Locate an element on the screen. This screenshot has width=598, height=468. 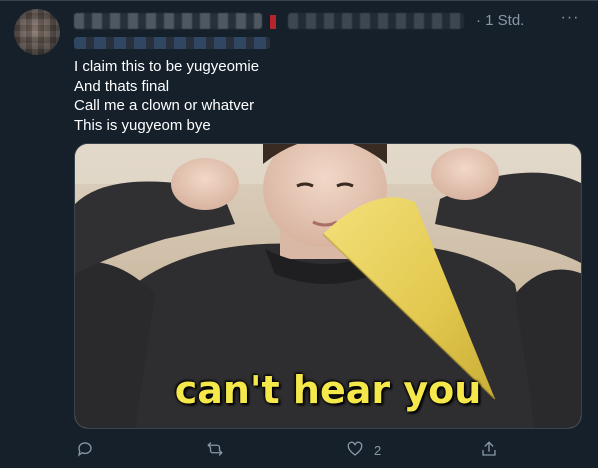
share-button is located at coordinates (489, 450).